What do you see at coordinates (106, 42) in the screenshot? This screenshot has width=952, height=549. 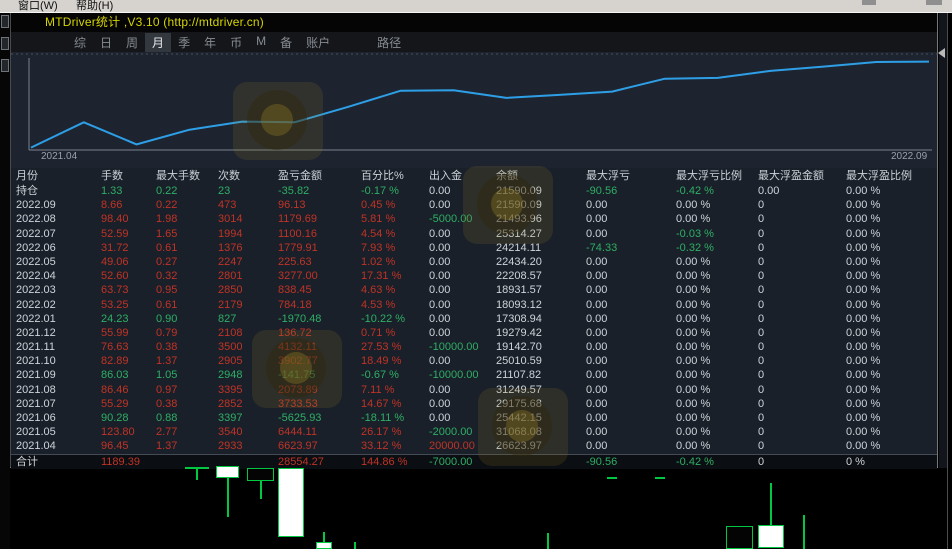 I see `tab-ri: 日` at bounding box center [106, 42].